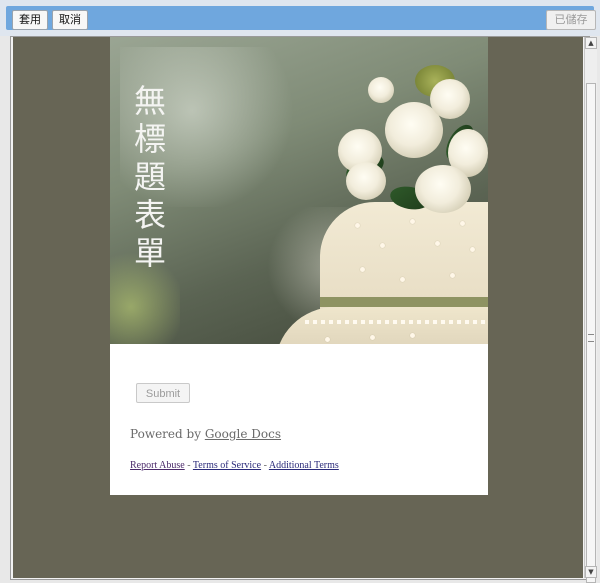 This screenshot has height=583, width=600. I want to click on google-docs-link: Google Docs, so click(243, 434).